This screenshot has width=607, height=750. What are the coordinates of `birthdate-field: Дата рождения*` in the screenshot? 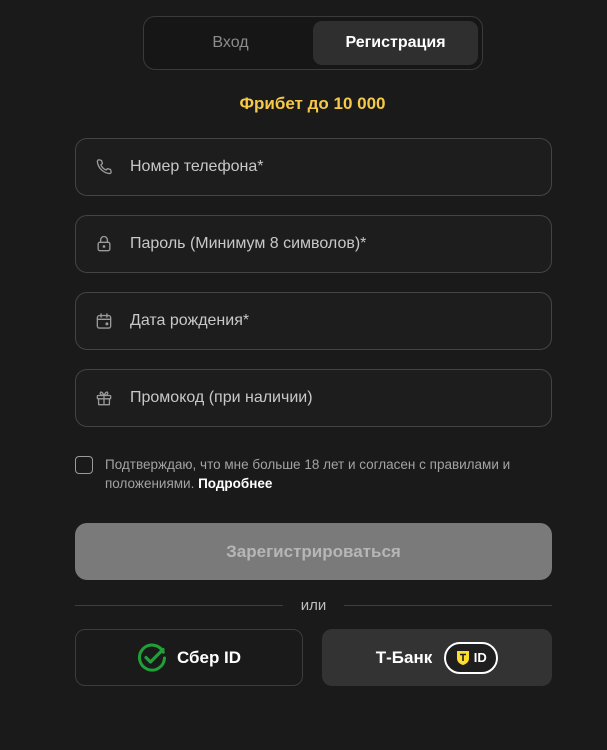 It's located at (313, 321).